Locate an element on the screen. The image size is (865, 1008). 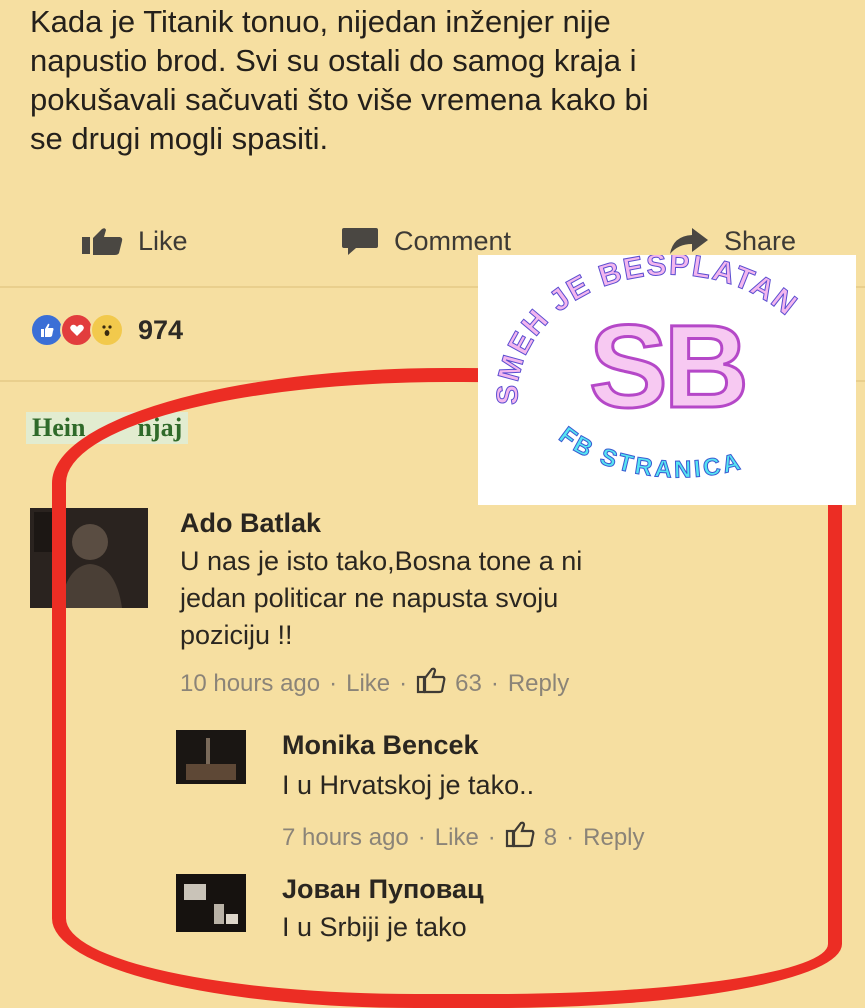
comment-author: Ado Batlak is located at coordinates (381, 523).